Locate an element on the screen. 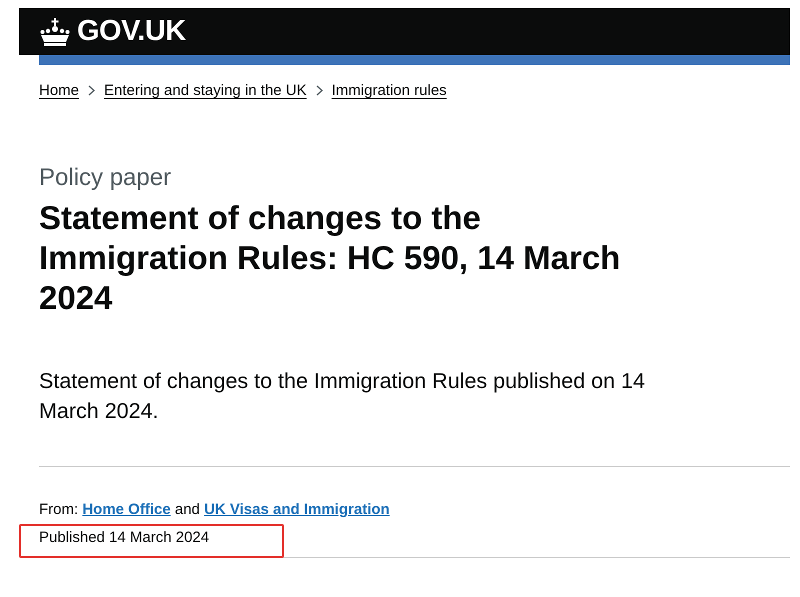 The image size is (800, 597). summary-text: Statement of changes to the Immigration Rules published on 14 March 2024. is located at coordinates (342, 396).